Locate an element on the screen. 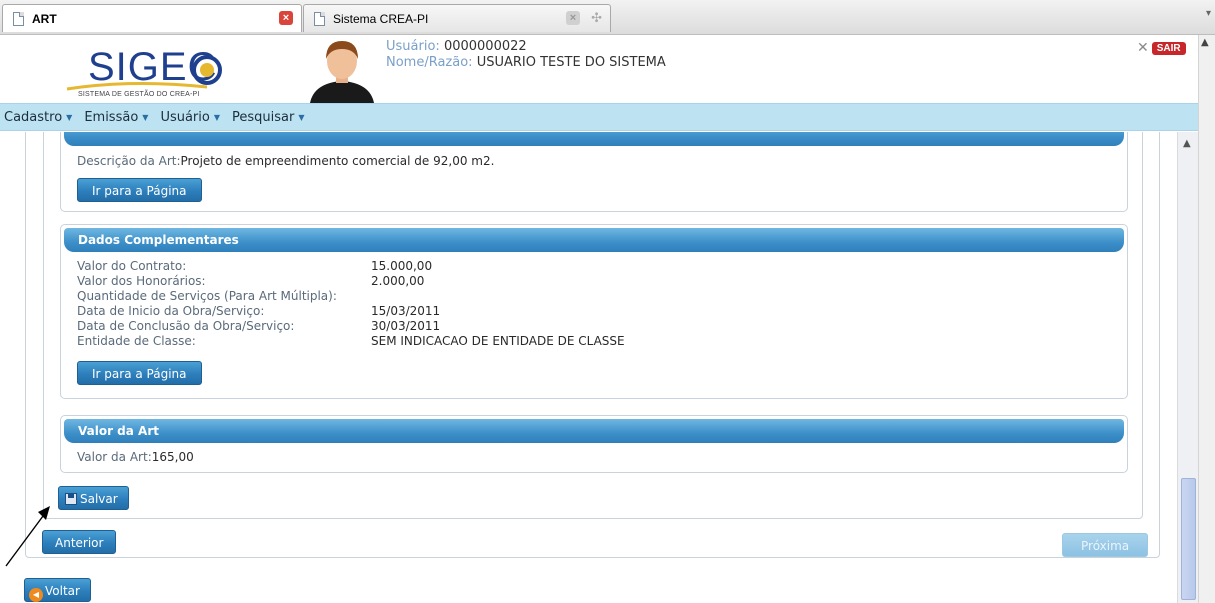 The width and height of the screenshot is (1215, 603). content-scrollbar: ▲ is located at coordinates (1187, 367).